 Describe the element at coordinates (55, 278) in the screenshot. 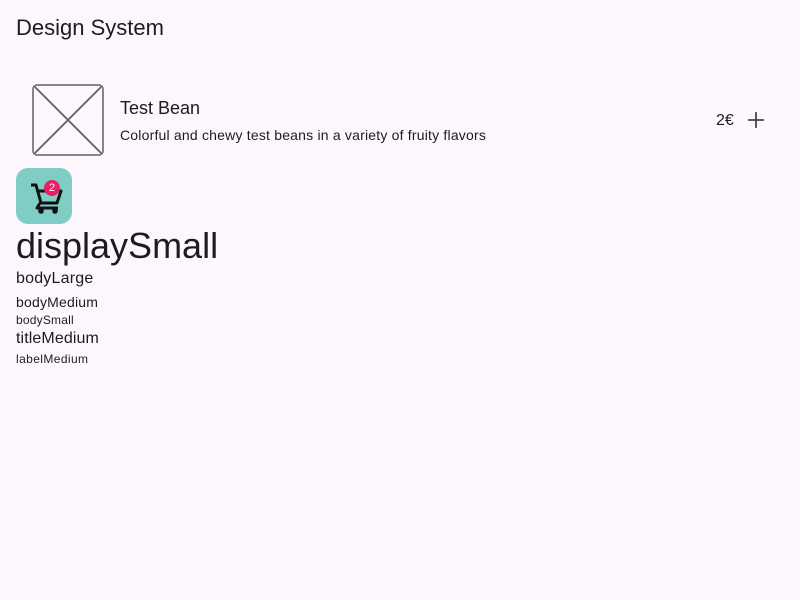

I see `body-large-sample: bodyLarge` at that location.